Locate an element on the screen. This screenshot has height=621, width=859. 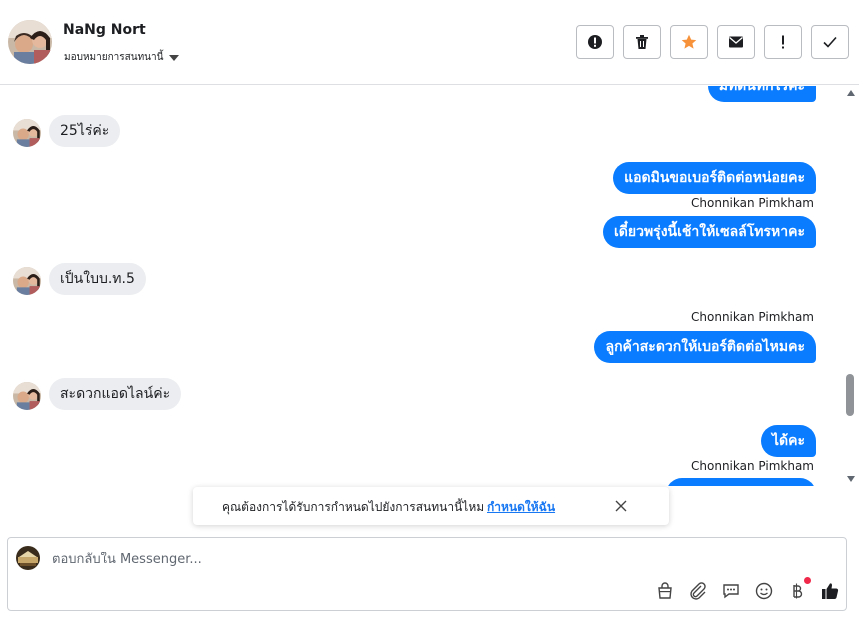
outgoing-message: แอดมินขอเบอร์ติดต่อหน่อยคะ is located at coordinates (714, 178).